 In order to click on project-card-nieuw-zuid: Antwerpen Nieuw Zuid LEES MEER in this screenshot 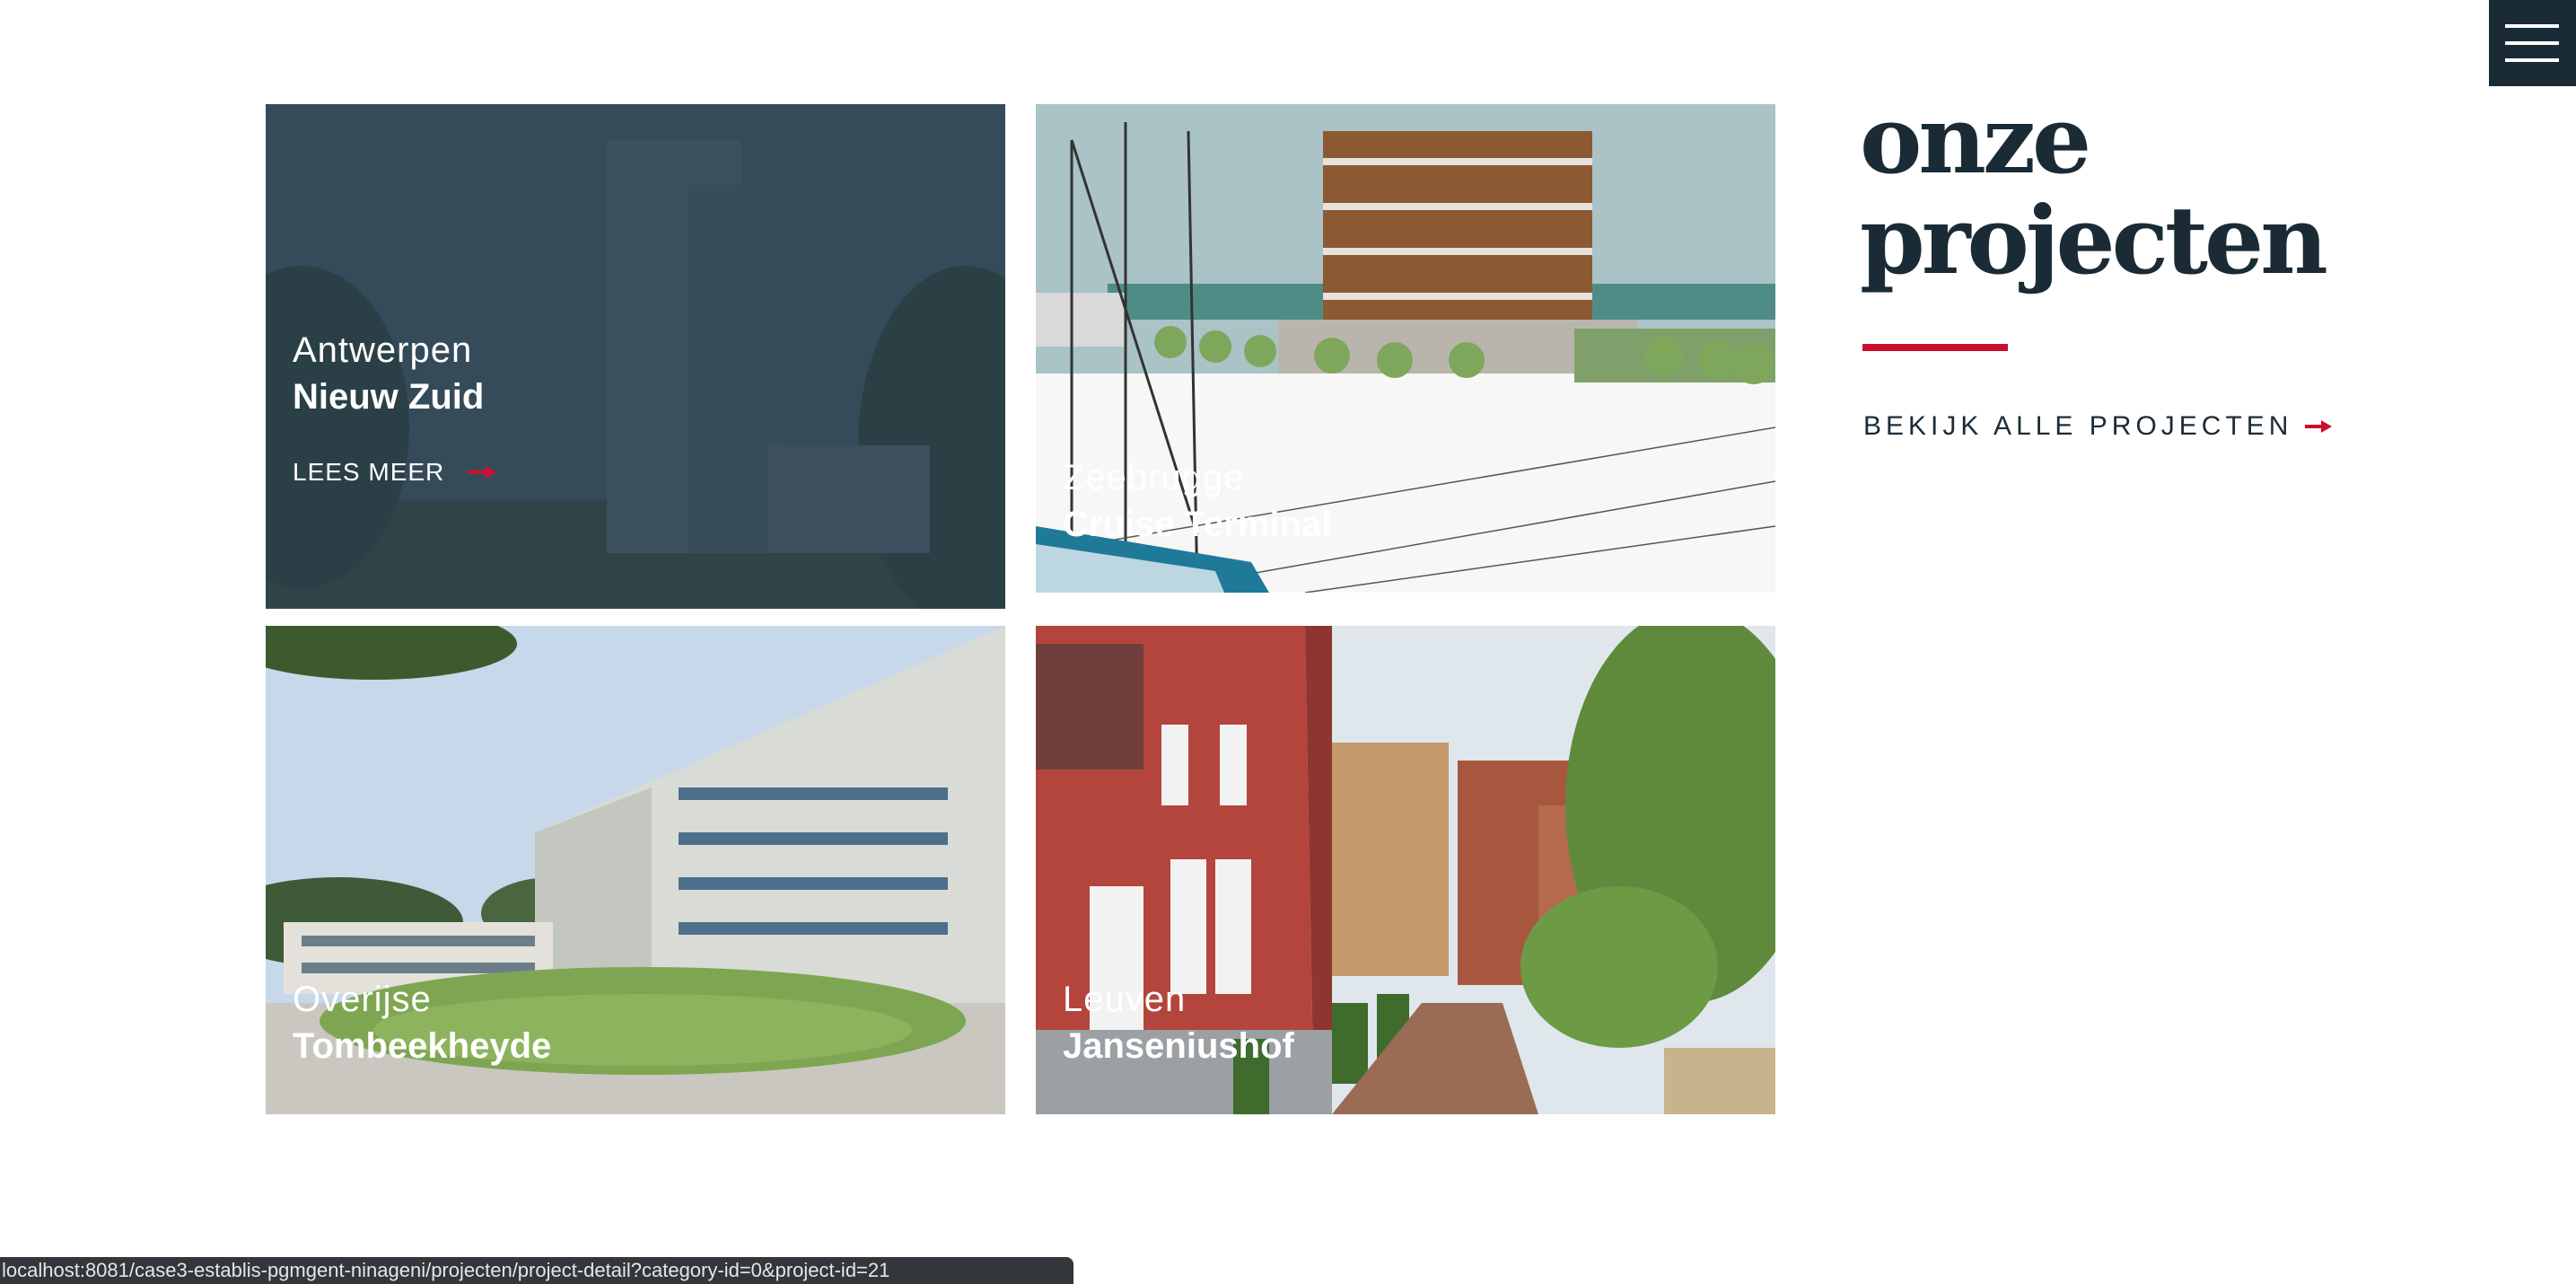, I will do `click(635, 356)`.